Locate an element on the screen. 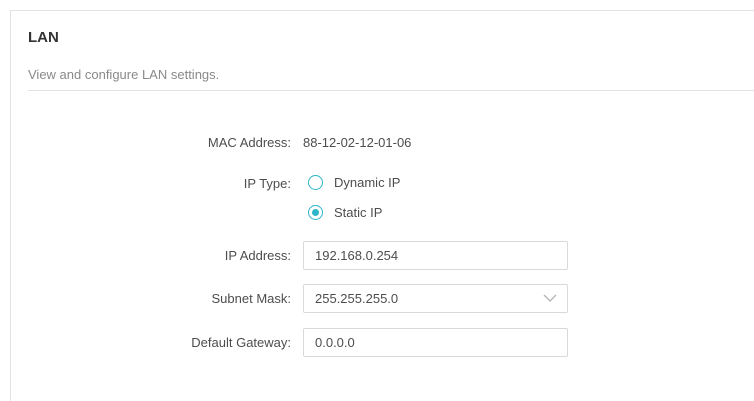 This screenshot has width=754, height=401. mac-address-label: MAC Address: is located at coordinates (249, 142).